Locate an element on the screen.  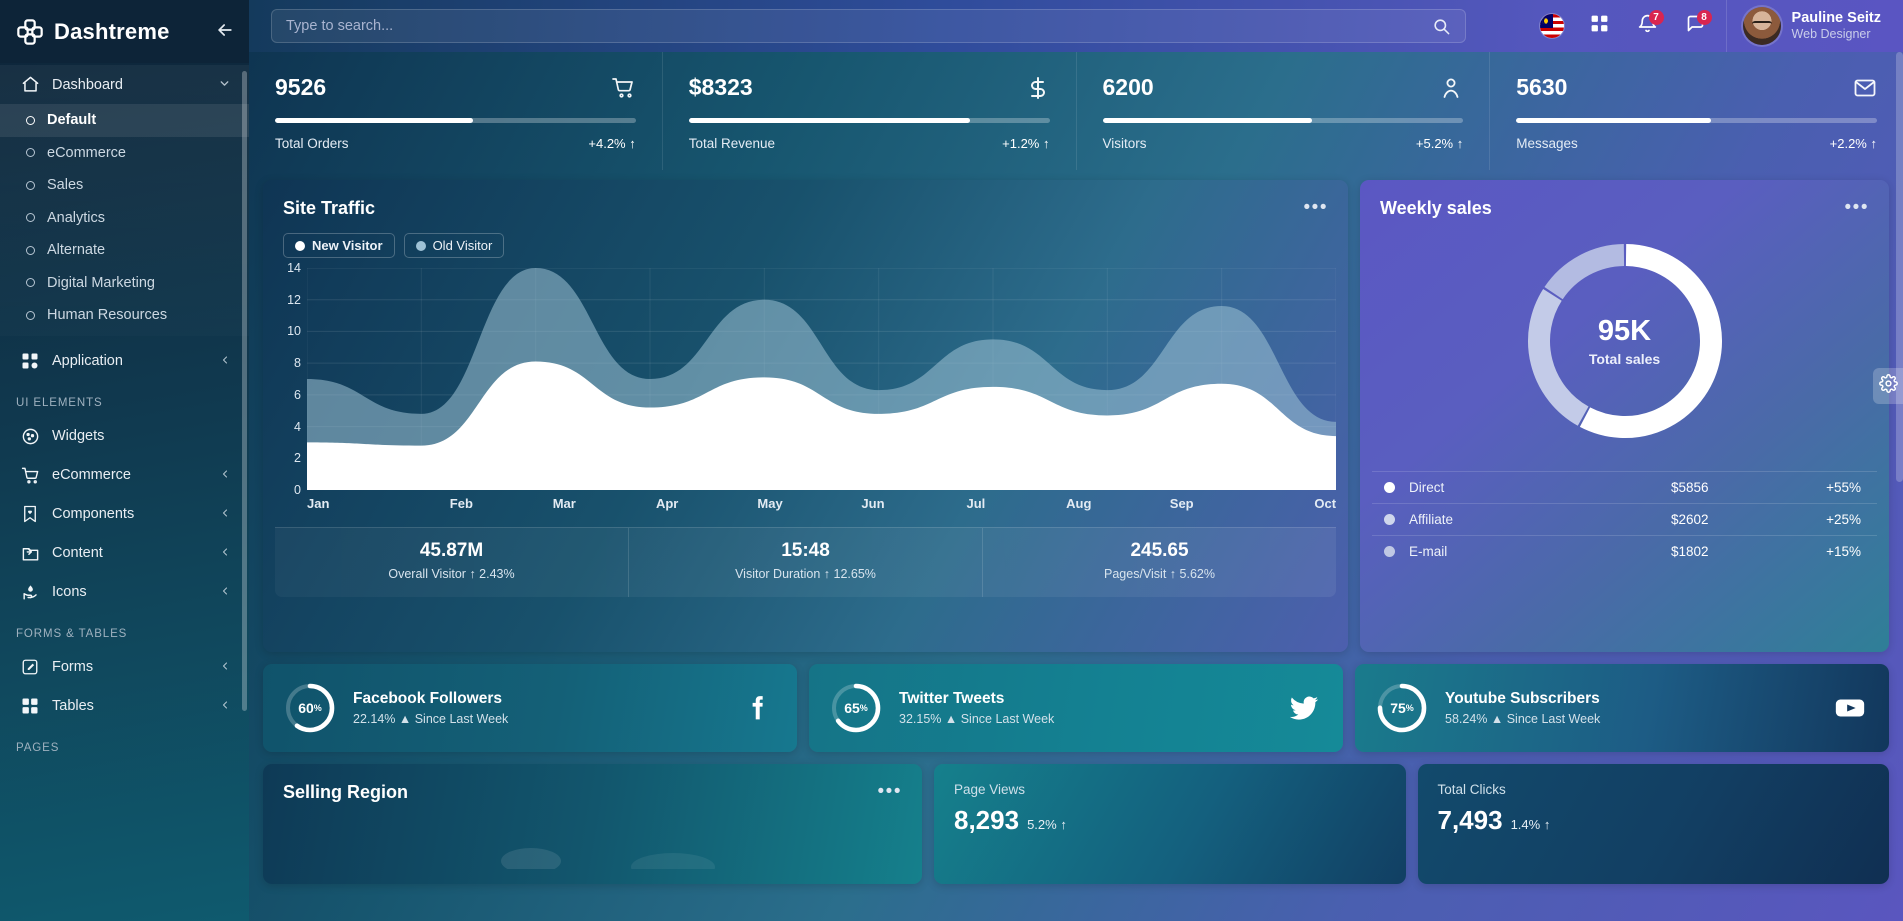
sidebar-item-label: Forms is located at coordinates (73, 667).